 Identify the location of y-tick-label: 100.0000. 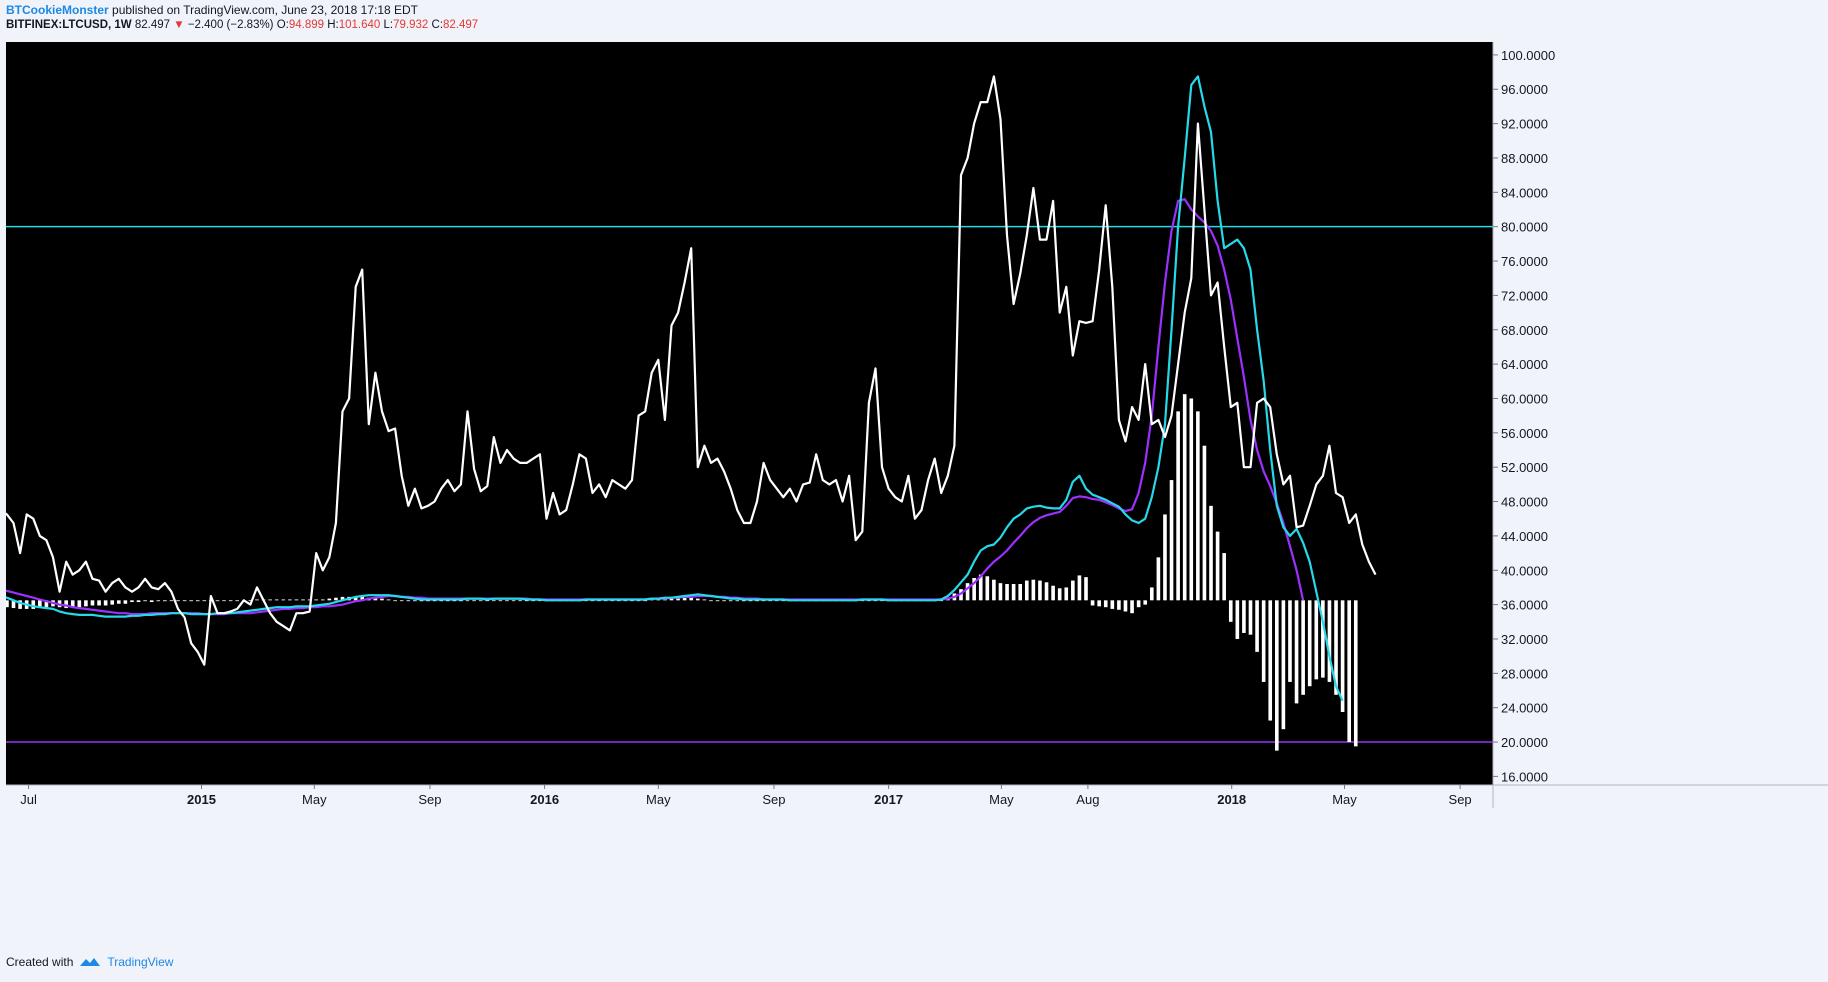
(1528, 55).